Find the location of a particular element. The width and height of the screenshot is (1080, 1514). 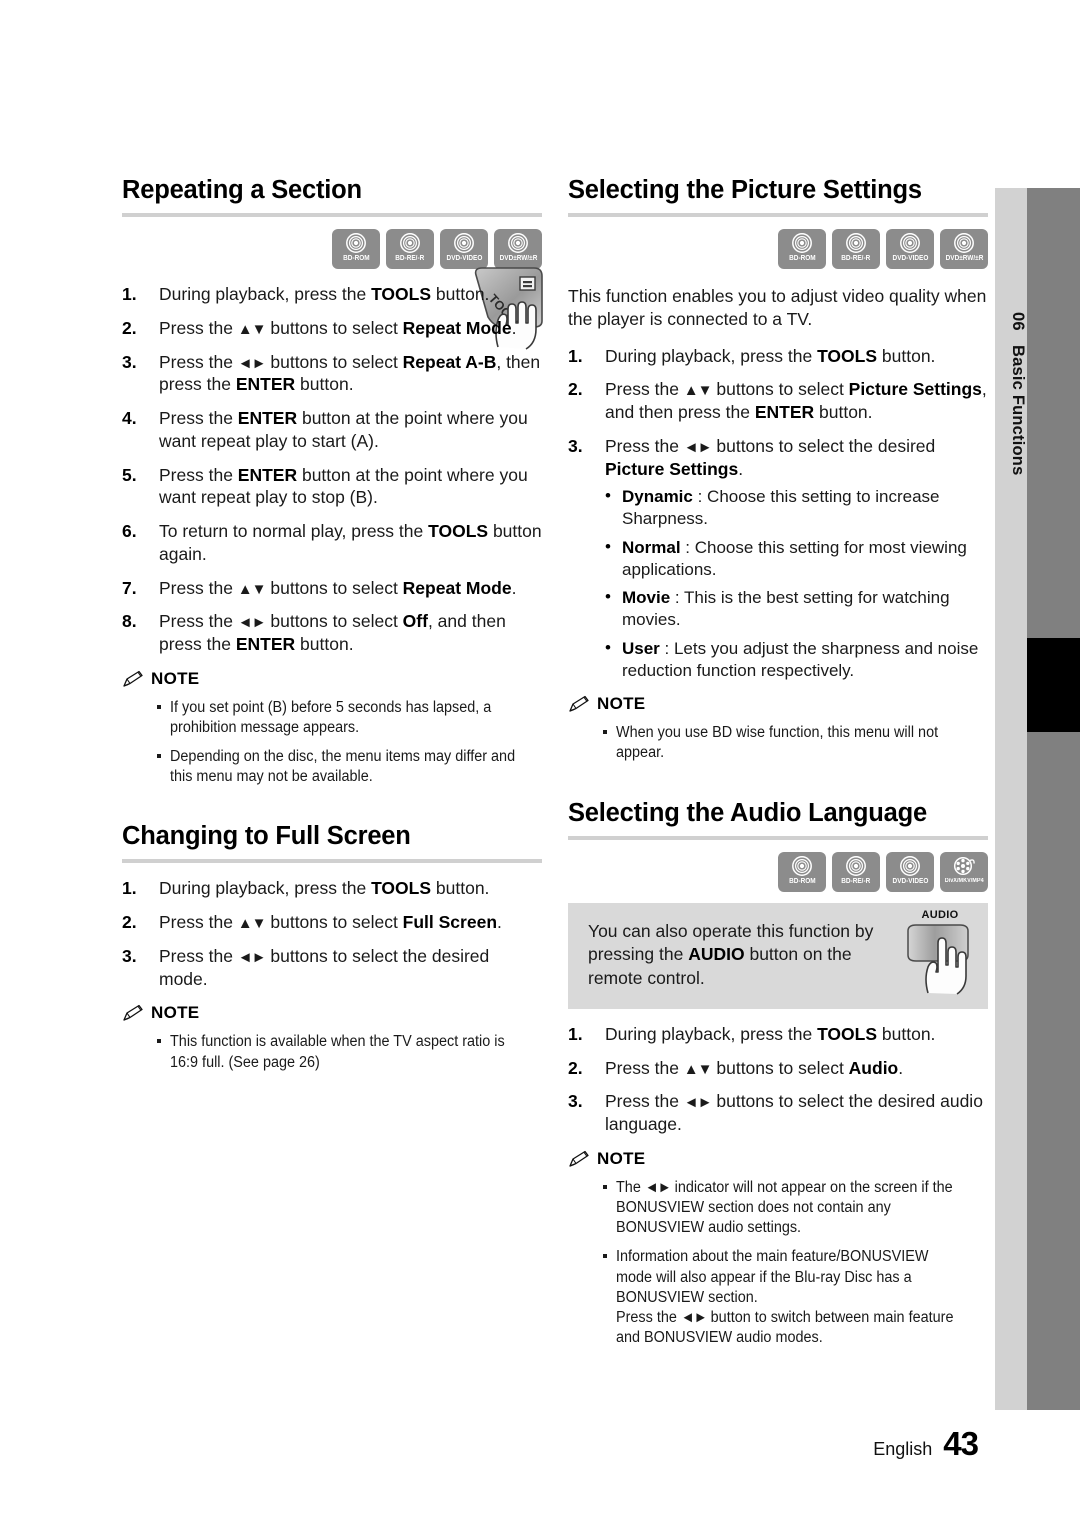

disc-badge-row-audio: BD-ROM BD-RE/-R DVD-VIDEO DivX/MKV/MP4 is located at coordinates (778, 871).